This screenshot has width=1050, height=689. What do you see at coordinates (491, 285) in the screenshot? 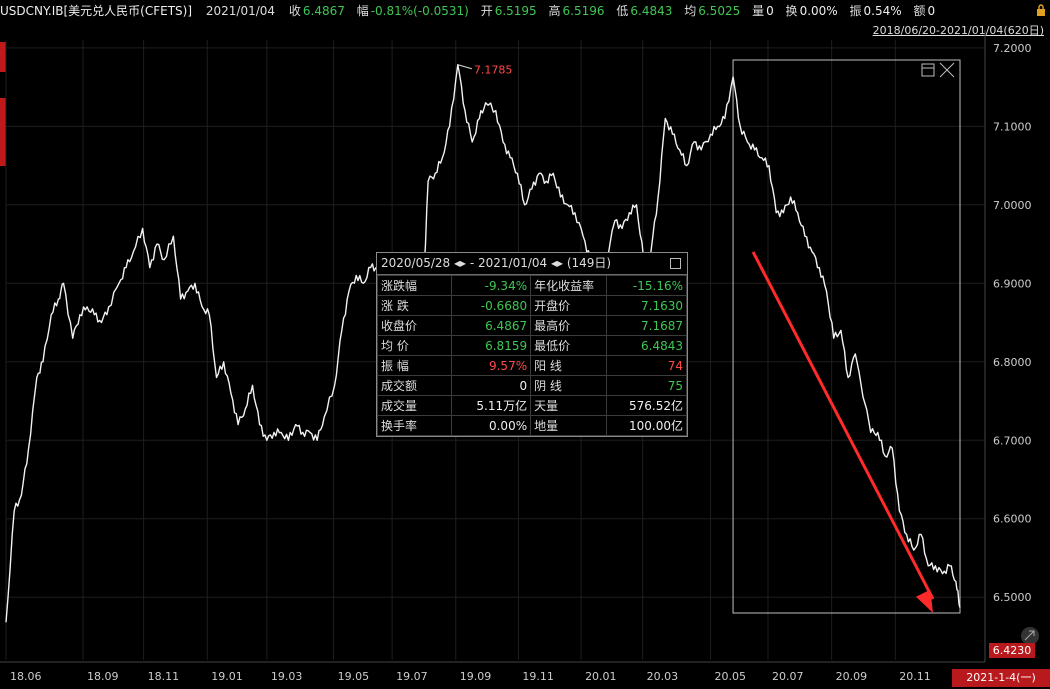
I see `stats-value: -9.34%` at bounding box center [491, 285].